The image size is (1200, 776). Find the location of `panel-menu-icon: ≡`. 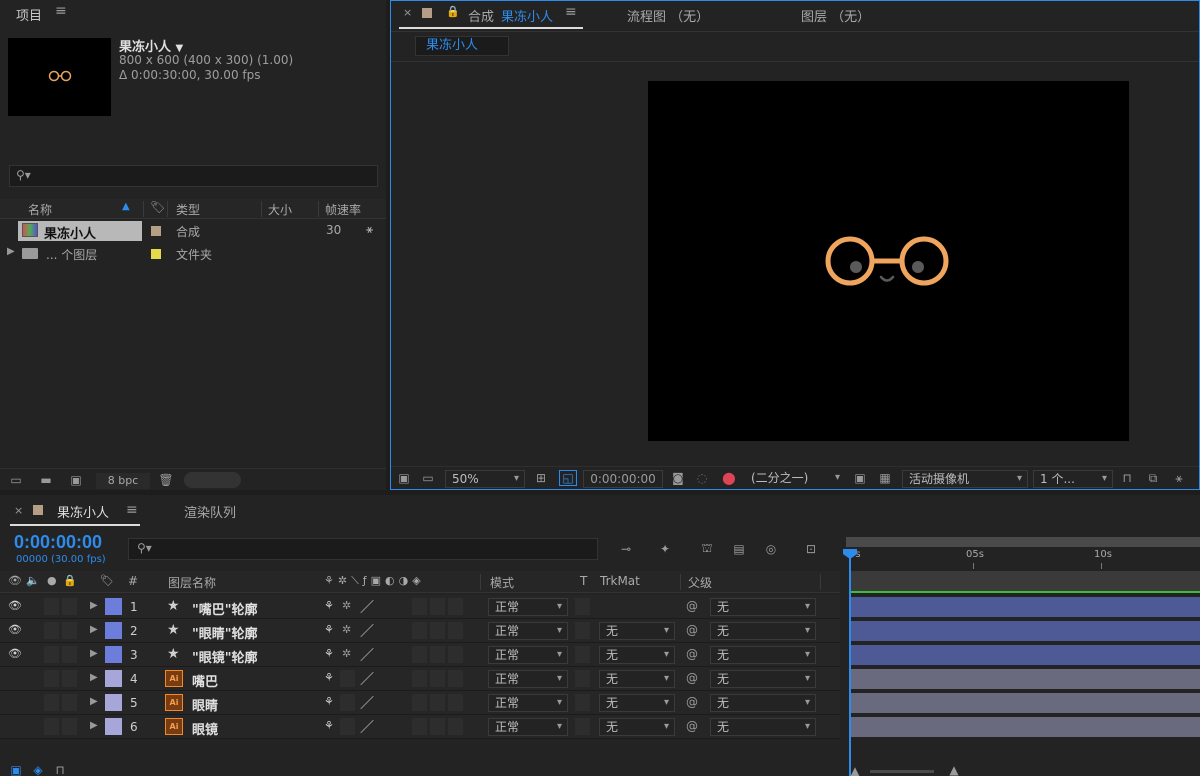

panel-menu-icon: ≡ is located at coordinates (61, 11).